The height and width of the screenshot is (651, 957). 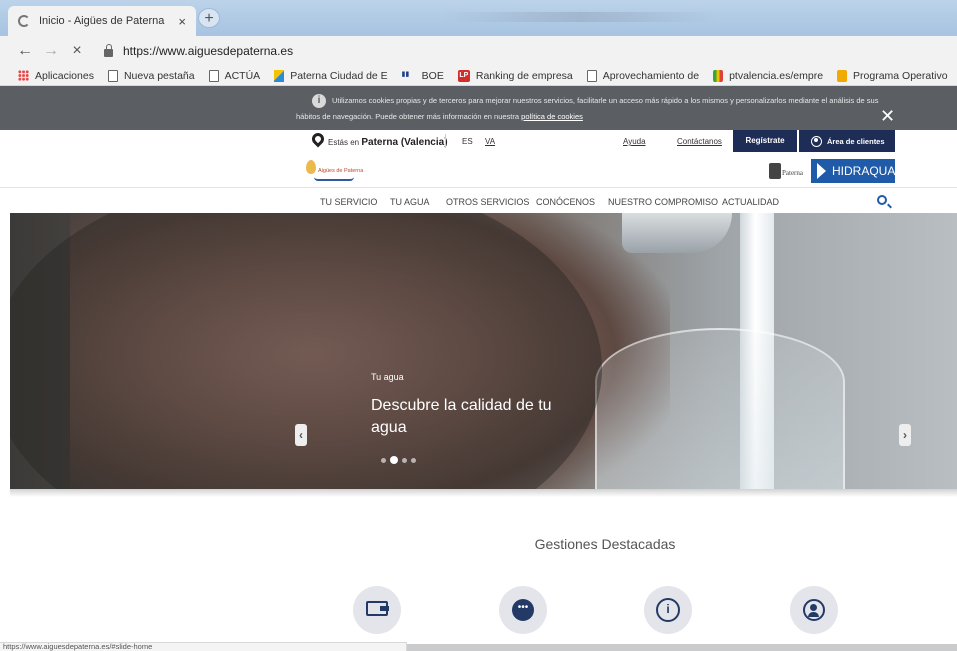 What do you see at coordinates (552, 116) in the screenshot?
I see `cookie-policy-link: política de cookies` at bounding box center [552, 116].